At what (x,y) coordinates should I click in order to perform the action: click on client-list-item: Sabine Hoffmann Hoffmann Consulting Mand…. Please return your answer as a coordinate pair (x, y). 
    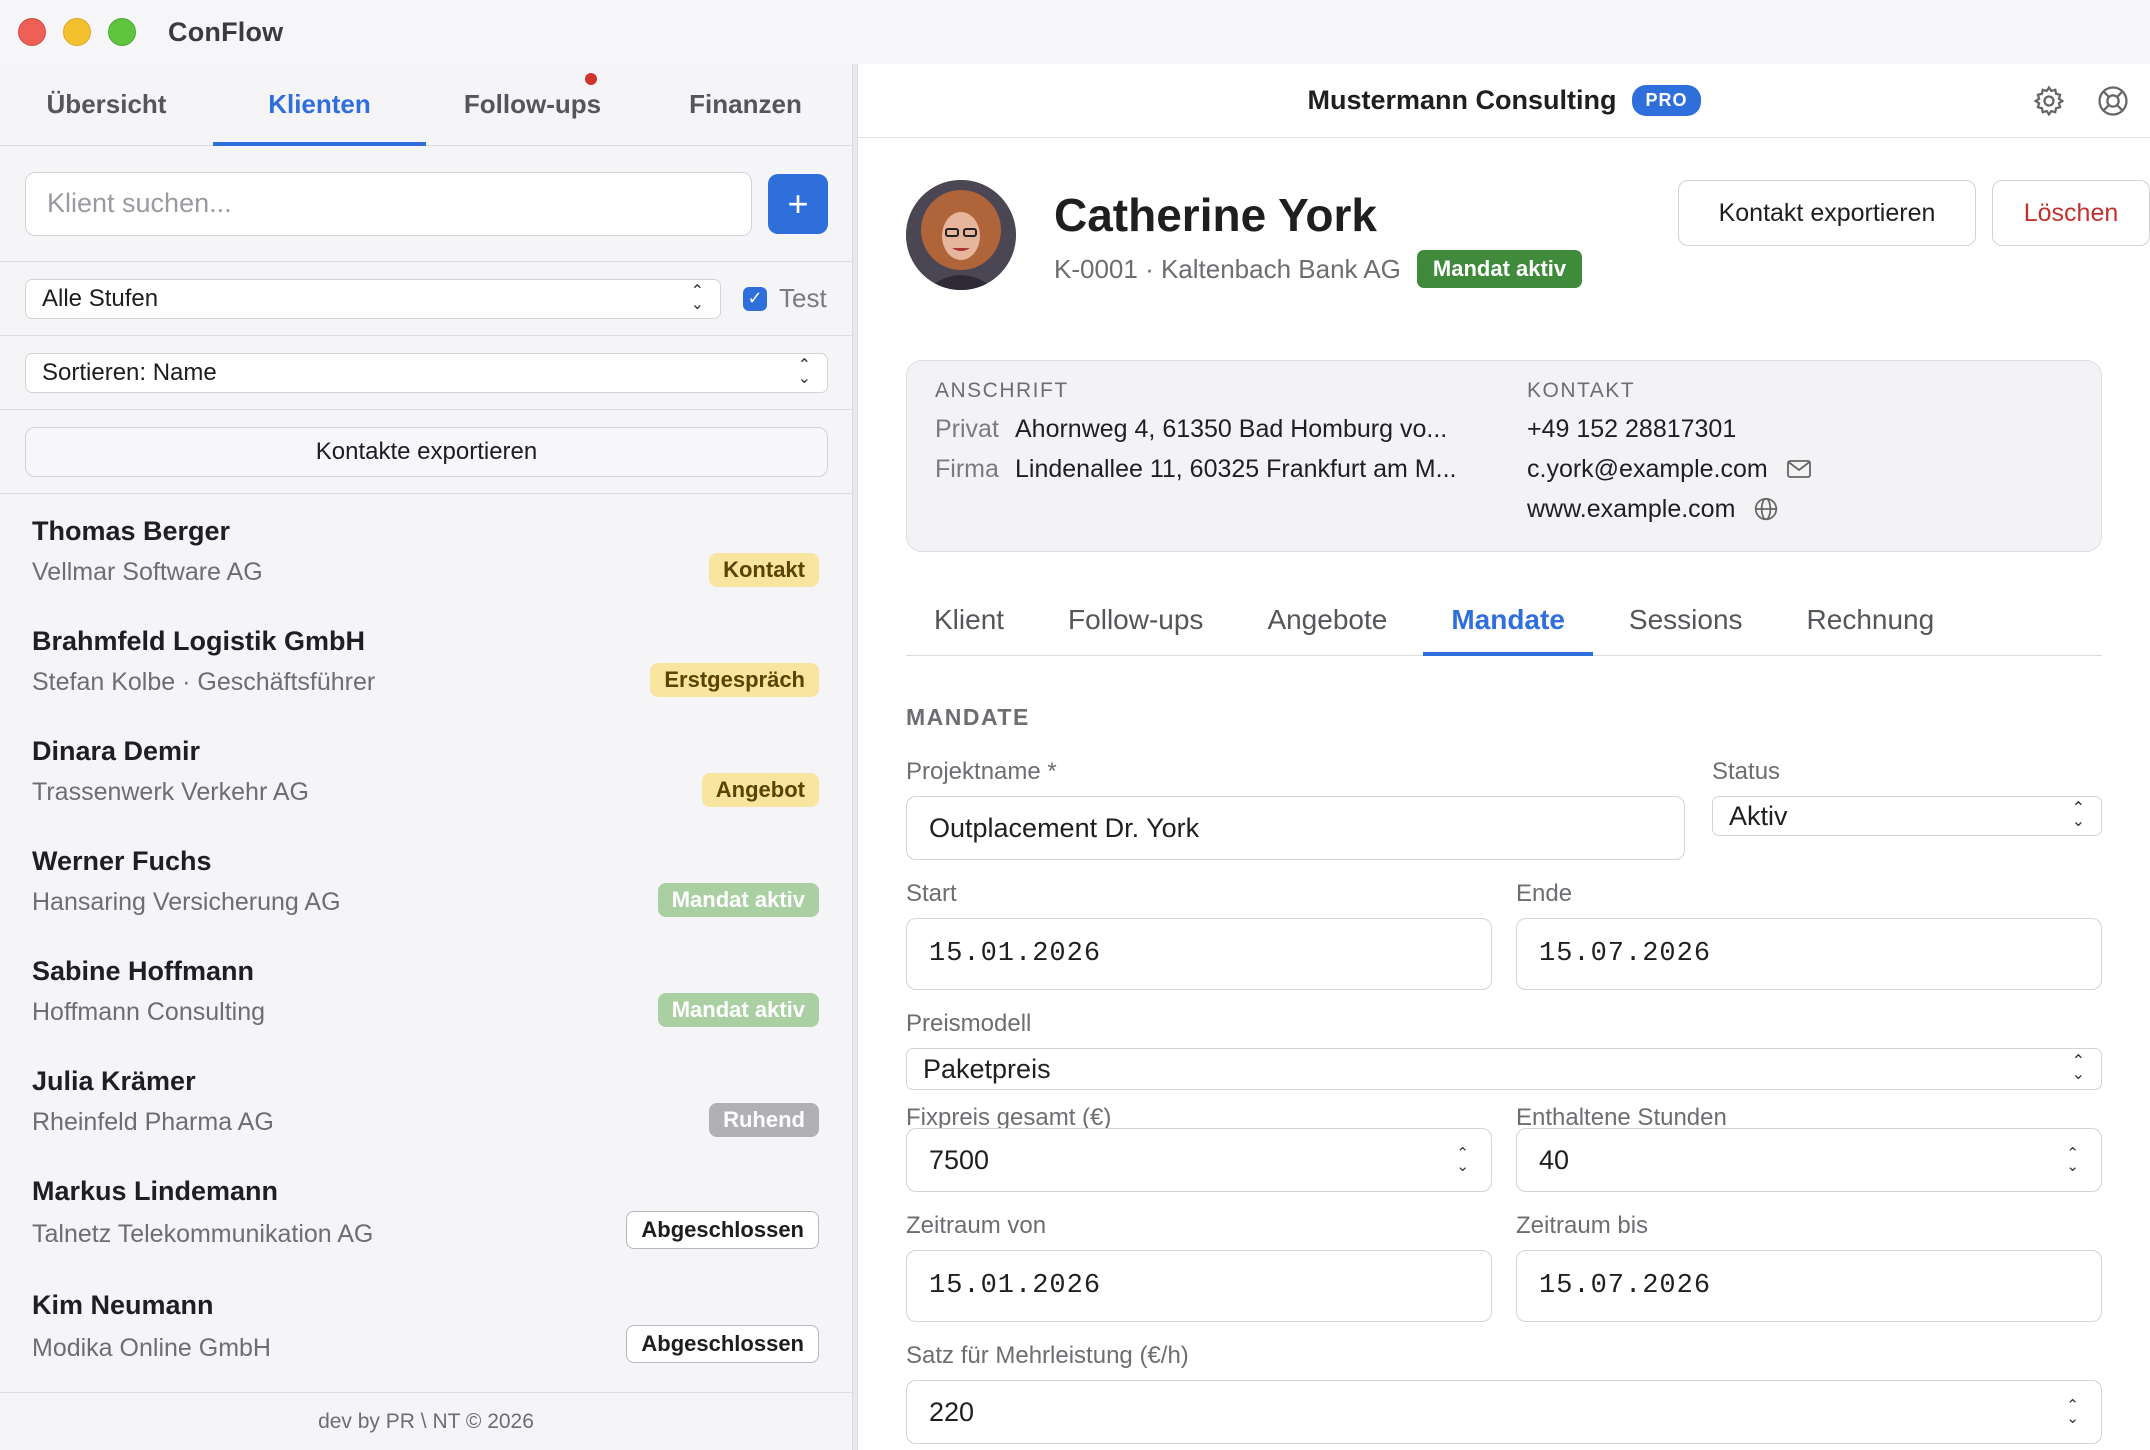
    Looking at the image, I should click on (426, 999).